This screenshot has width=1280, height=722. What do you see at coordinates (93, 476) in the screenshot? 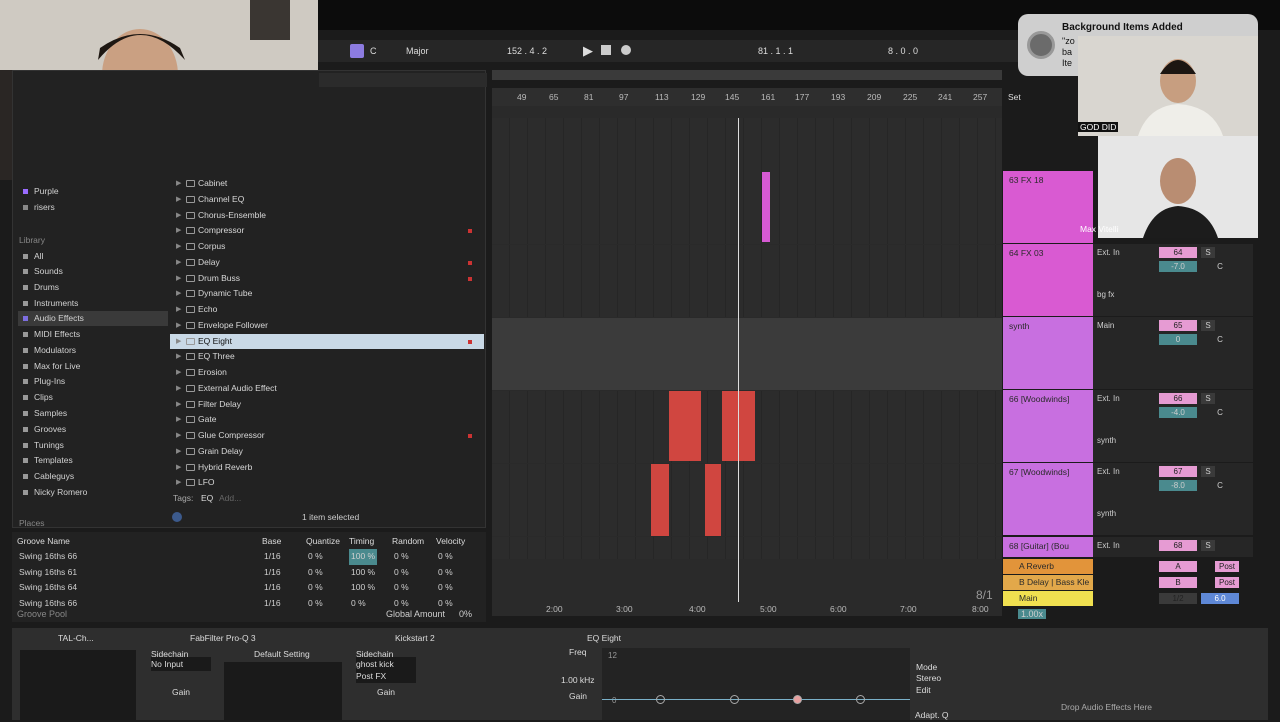
I see `library-item-cableguys: Cableguys` at bounding box center [93, 476].